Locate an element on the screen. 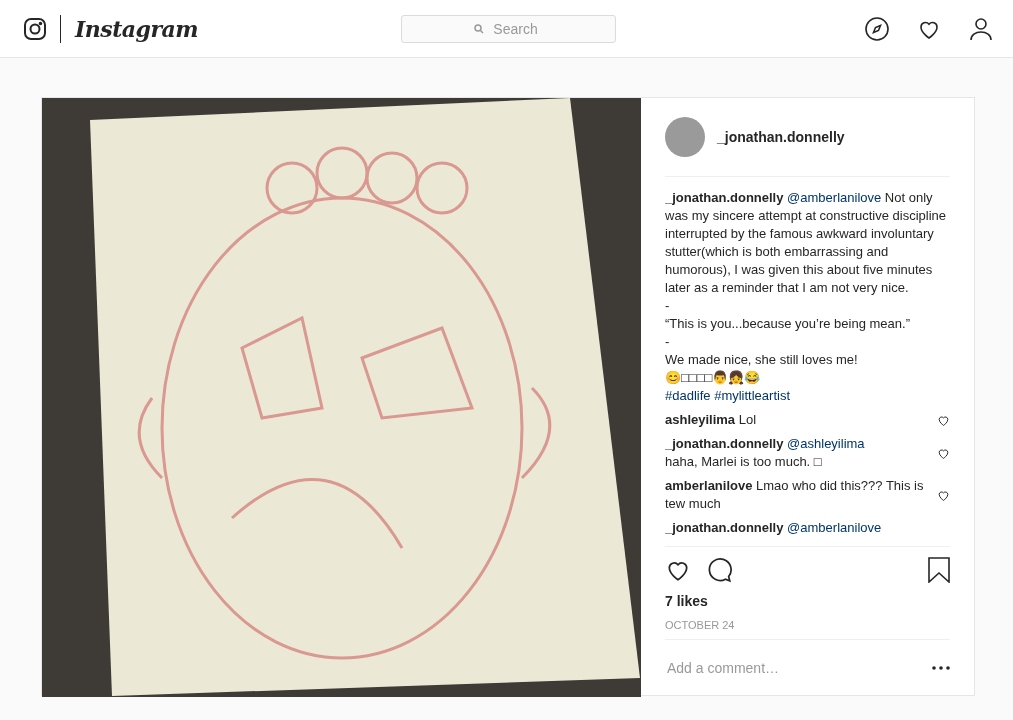 The height and width of the screenshot is (720, 1013). like-count: 7 likes is located at coordinates (687, 601).